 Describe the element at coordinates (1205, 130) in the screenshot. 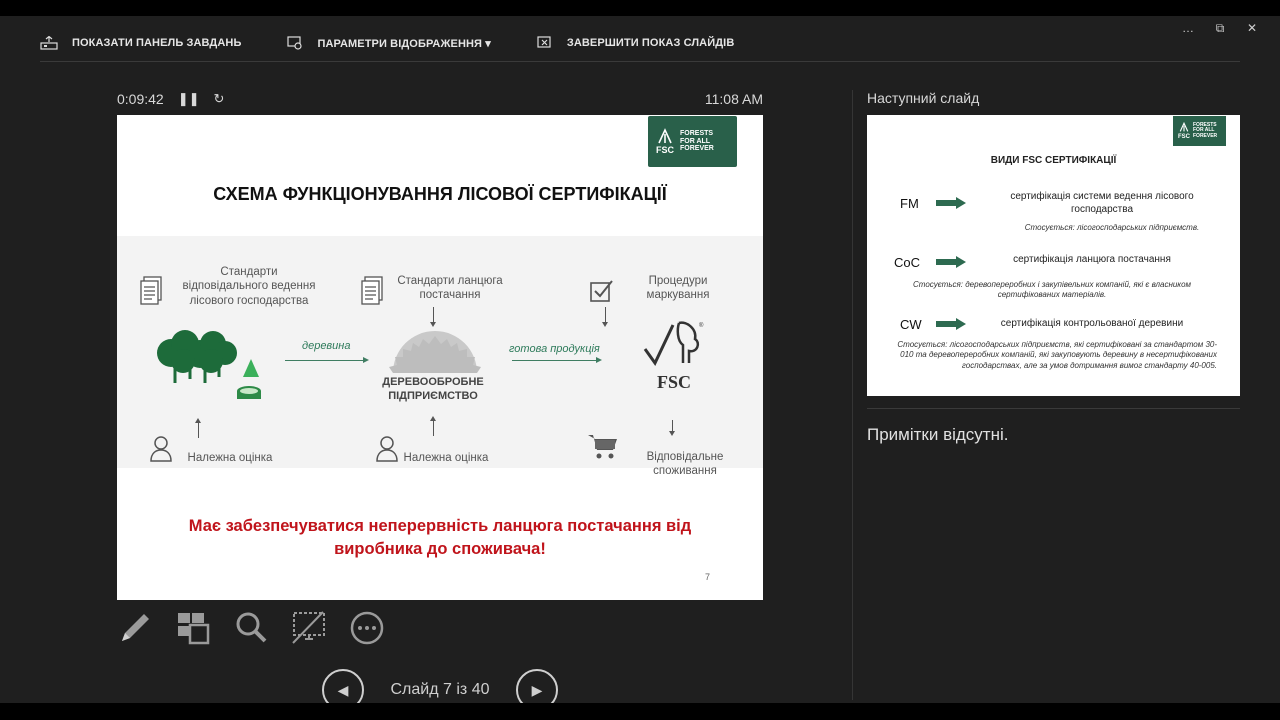

I see `next-fsc-logo-words: FORESTS FOR ALL FOREVER` at that location.